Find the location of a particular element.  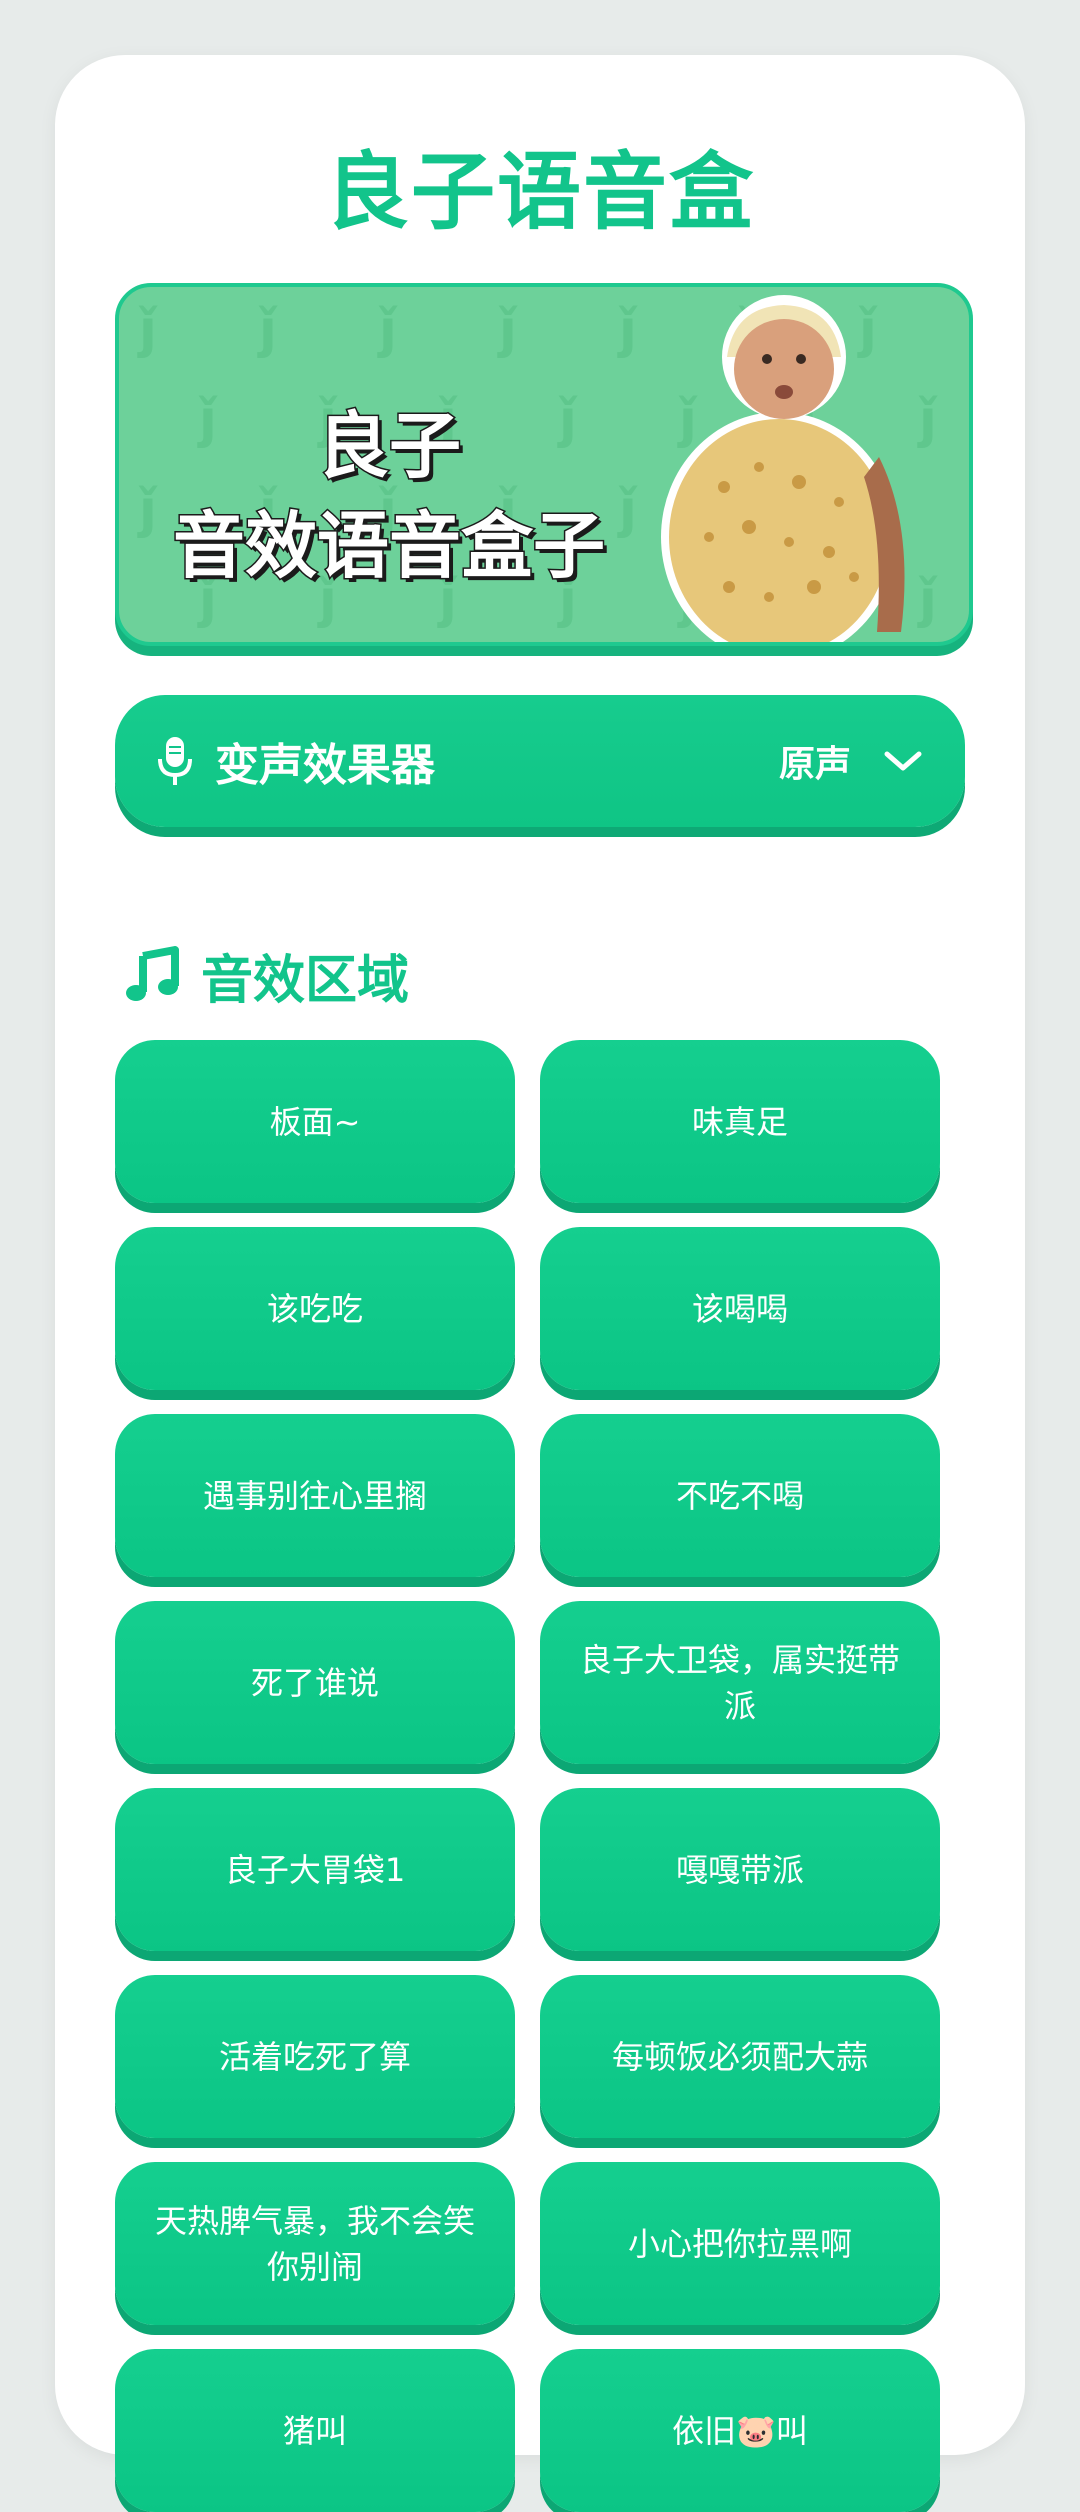

sound-button: 嘎嘎带派 is located at coordinates (740, 1869).